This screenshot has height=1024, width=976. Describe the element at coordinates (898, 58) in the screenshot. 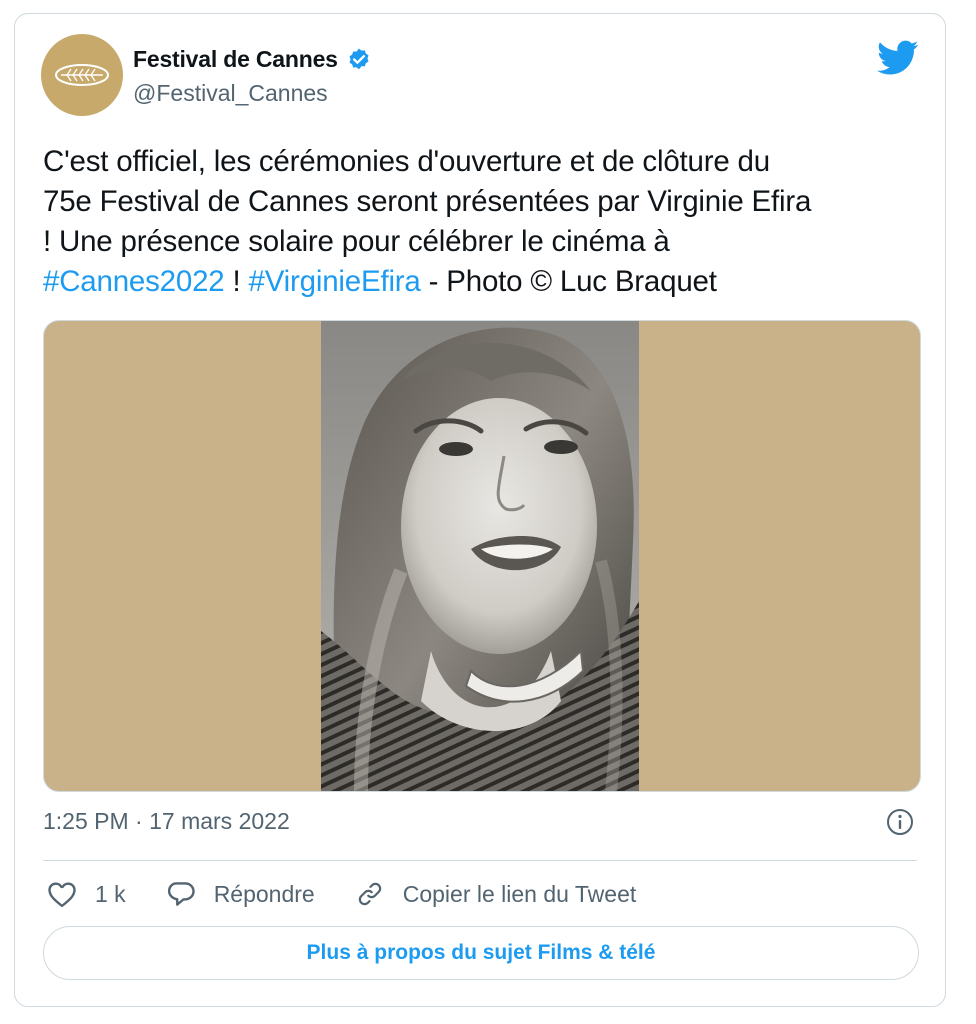

I see `twitter-bird-icon` at that location.